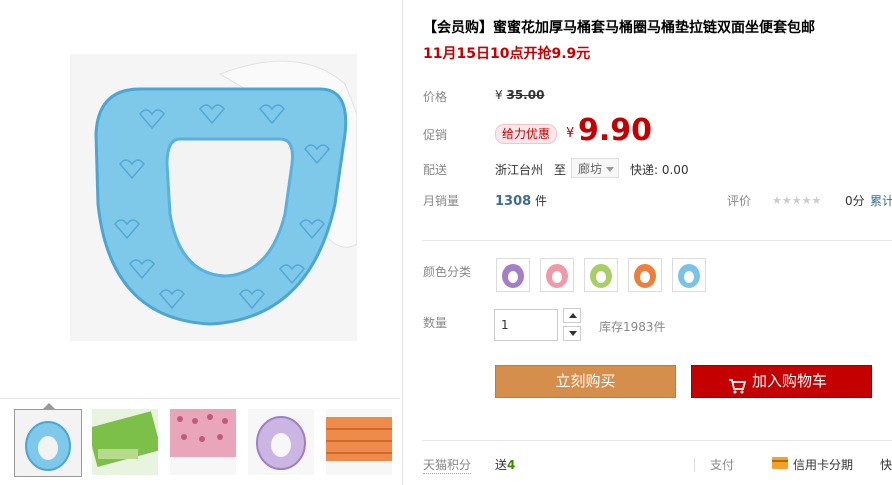  I want to click on original-price-amount: 35.00, so click(525, 95).